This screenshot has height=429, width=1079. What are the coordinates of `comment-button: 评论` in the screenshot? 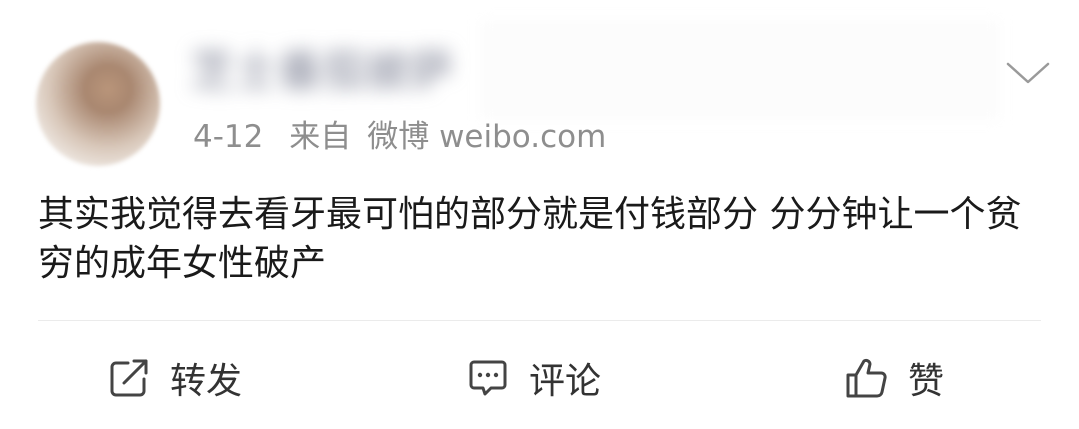 It's located at (533, 378).